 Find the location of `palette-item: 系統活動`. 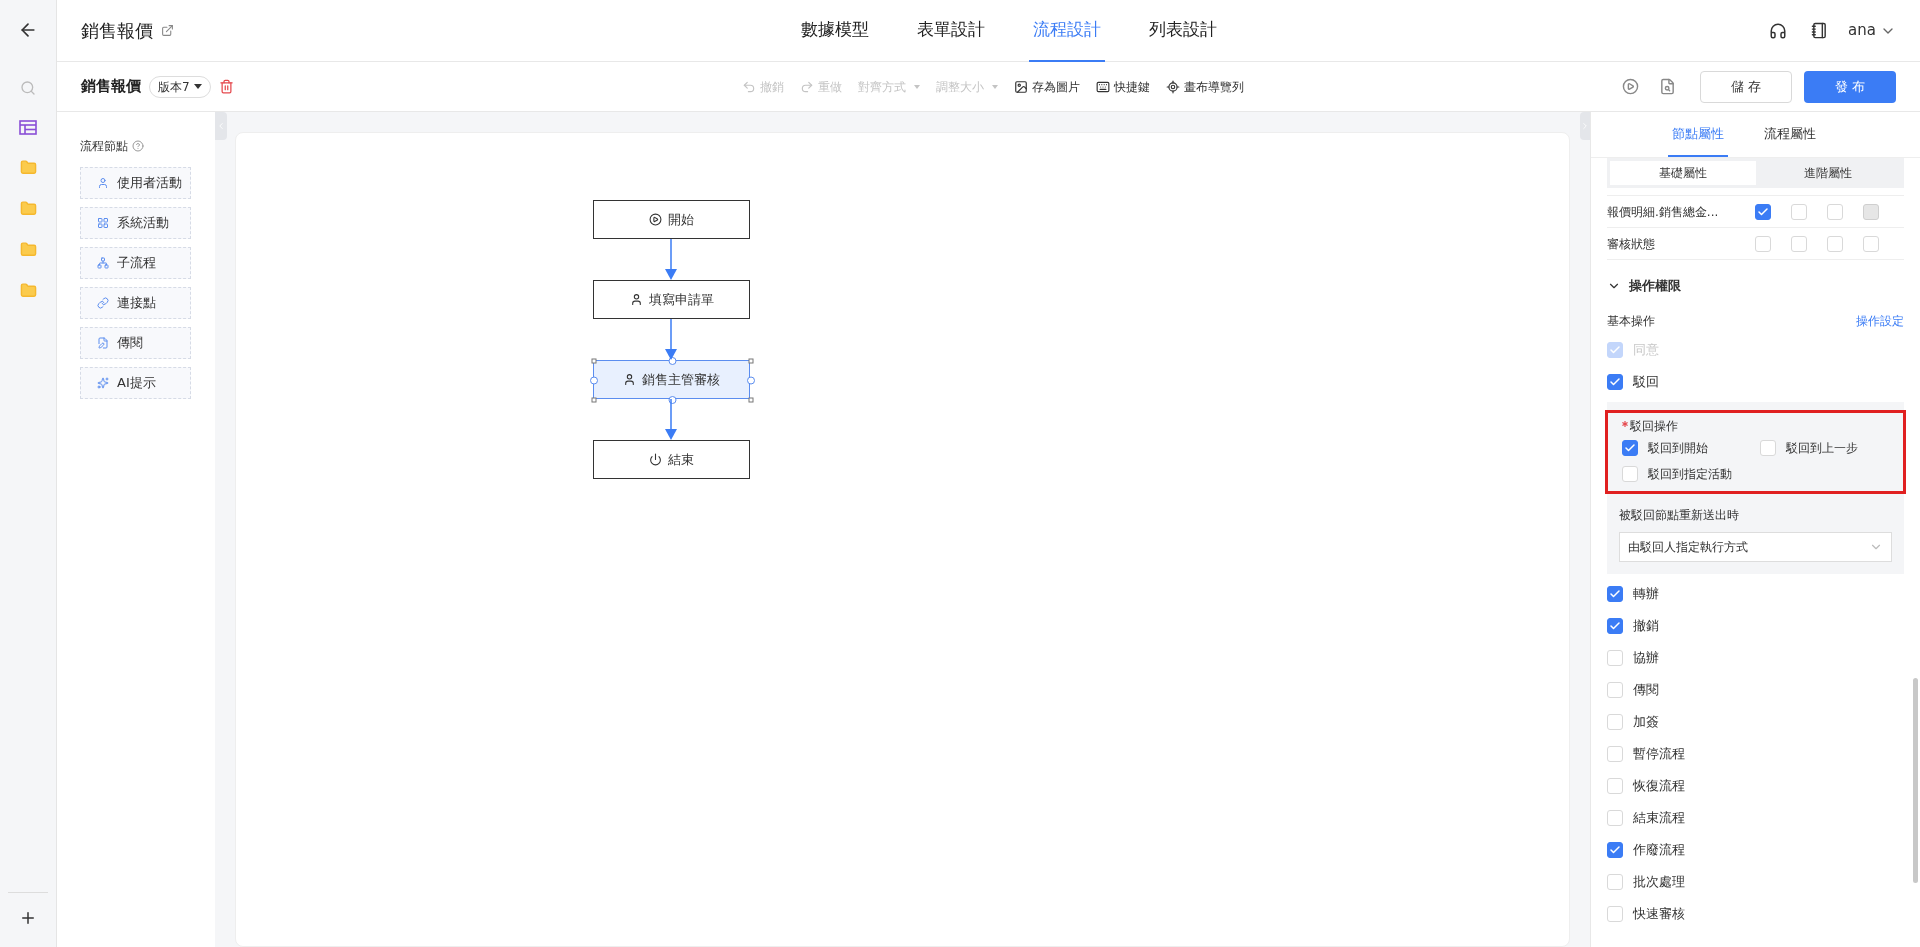

palette-item: 系統活動 is located at coordinates (135, 223).